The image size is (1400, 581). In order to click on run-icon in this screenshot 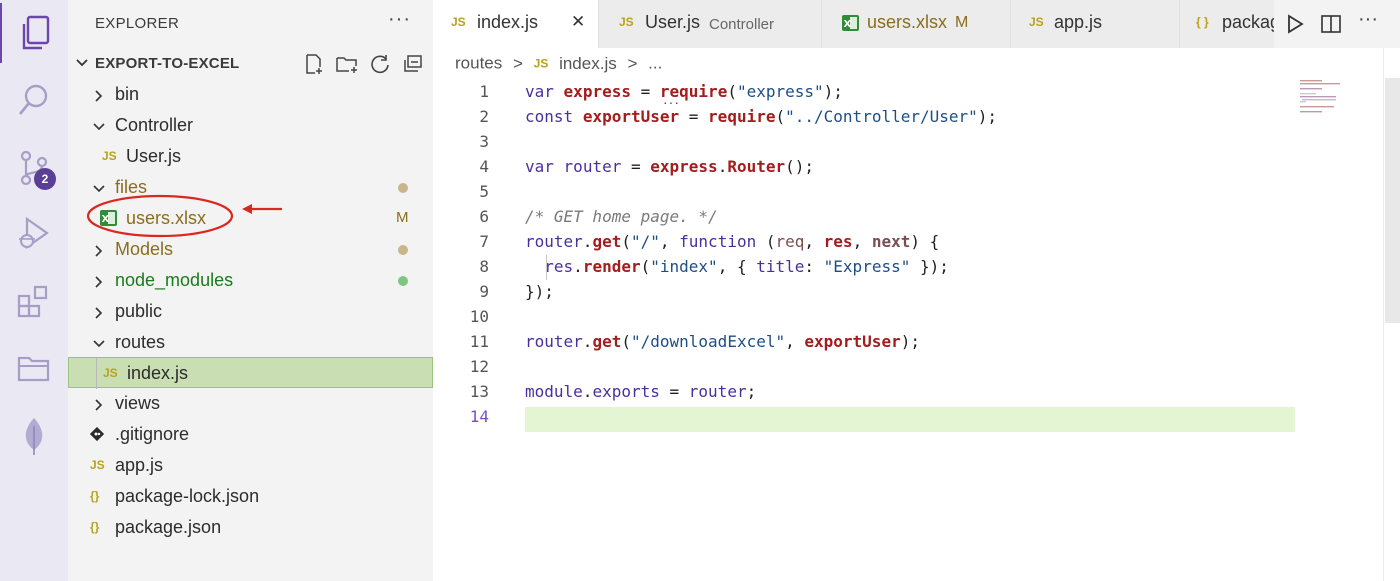, I will do `click(1295, 26)`.